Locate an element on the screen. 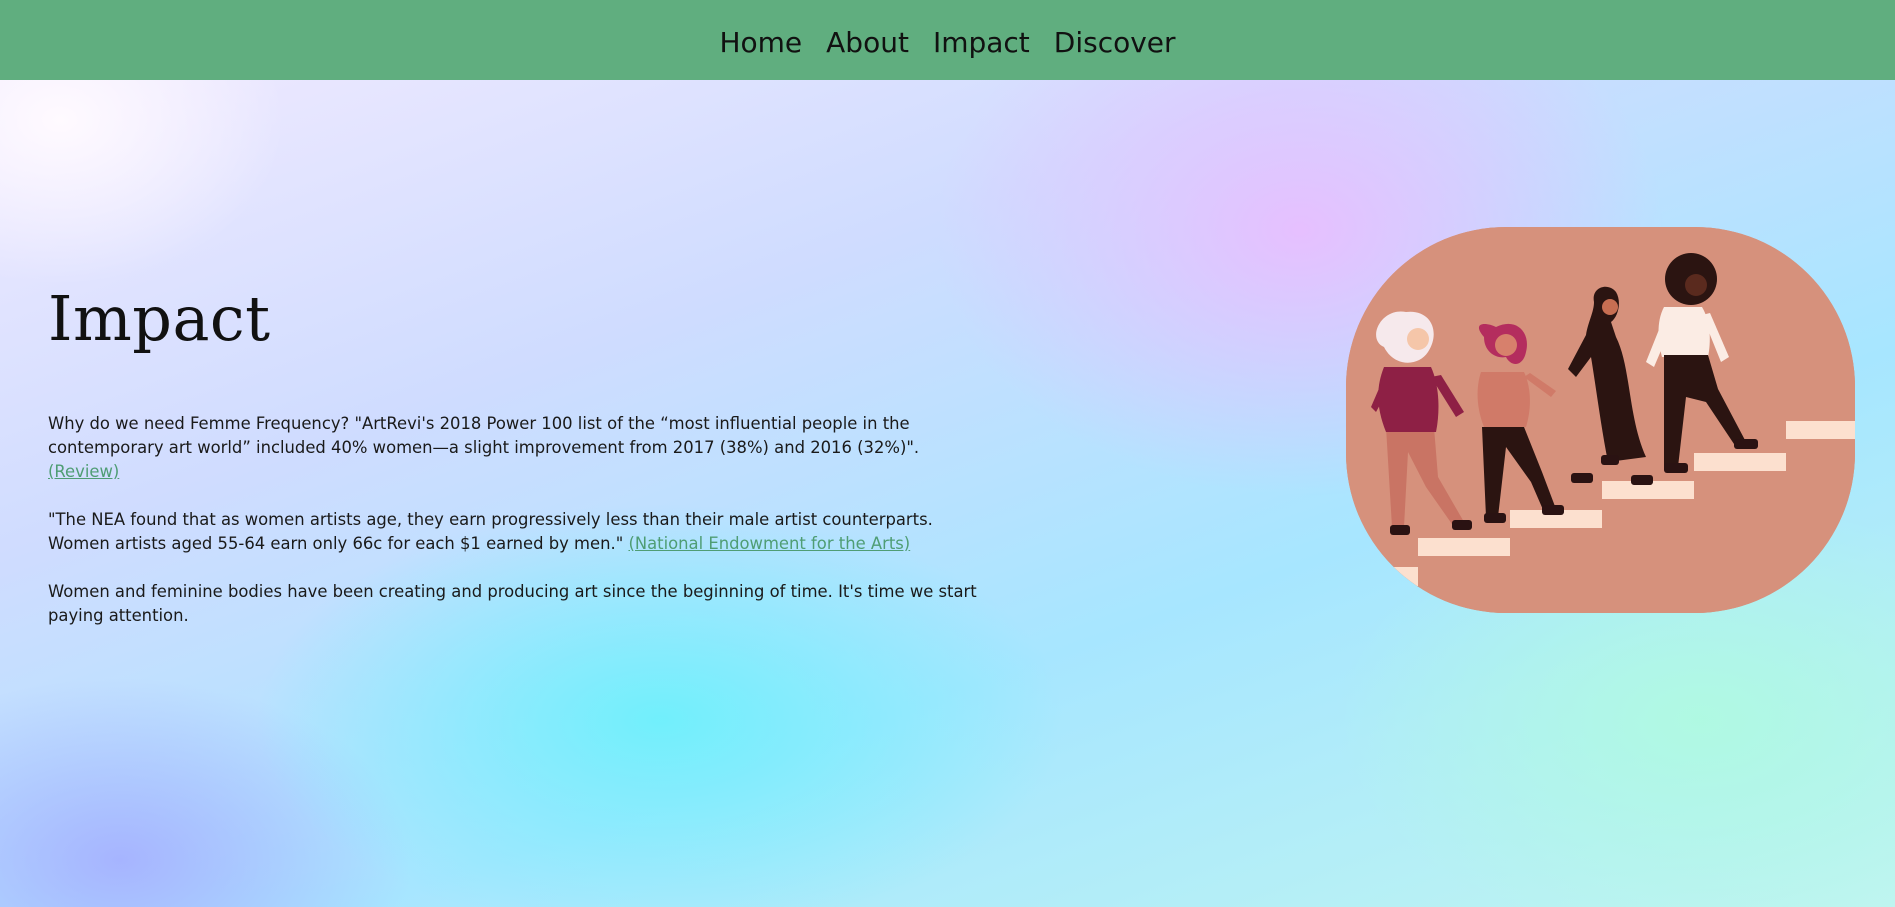  top-navigation: Home About Impact Discover is located at coordinates (947, 40).